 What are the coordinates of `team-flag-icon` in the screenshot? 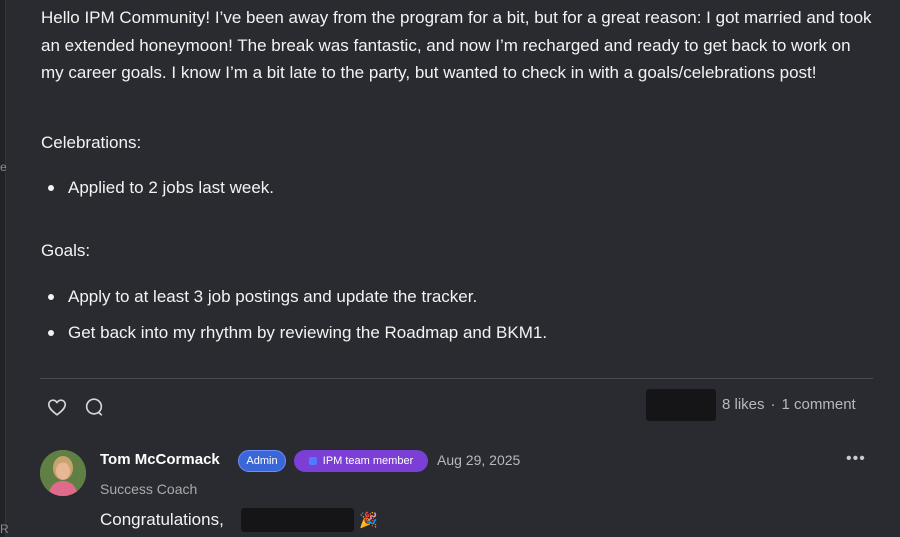 It's located at (312, 461).